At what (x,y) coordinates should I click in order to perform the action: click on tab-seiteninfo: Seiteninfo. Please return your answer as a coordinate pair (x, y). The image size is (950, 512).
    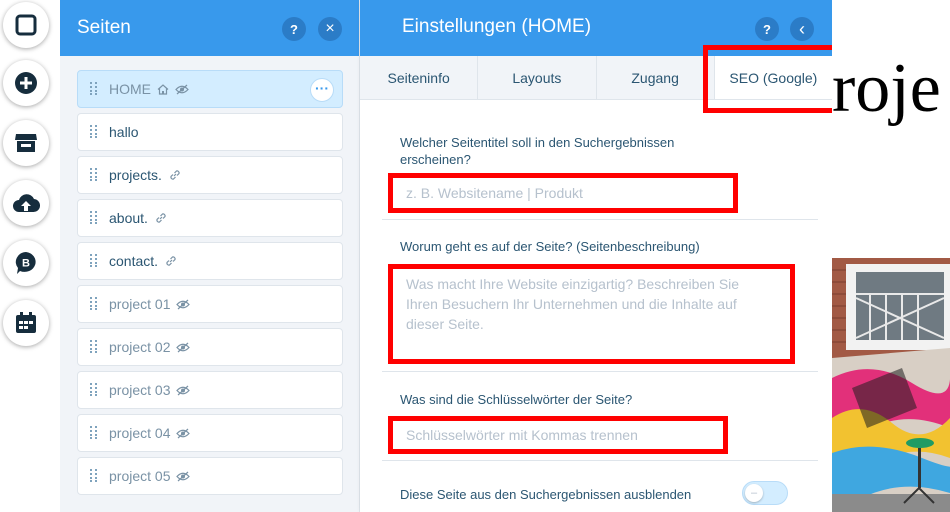
    Looking at the image, I should click on (419, 77).